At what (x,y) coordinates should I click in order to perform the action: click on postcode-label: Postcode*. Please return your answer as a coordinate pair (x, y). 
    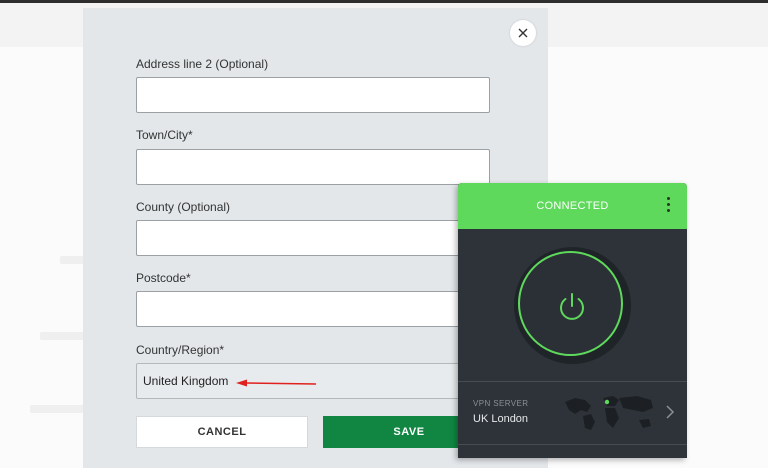
    Looking at the image, I should click on (163, 278).